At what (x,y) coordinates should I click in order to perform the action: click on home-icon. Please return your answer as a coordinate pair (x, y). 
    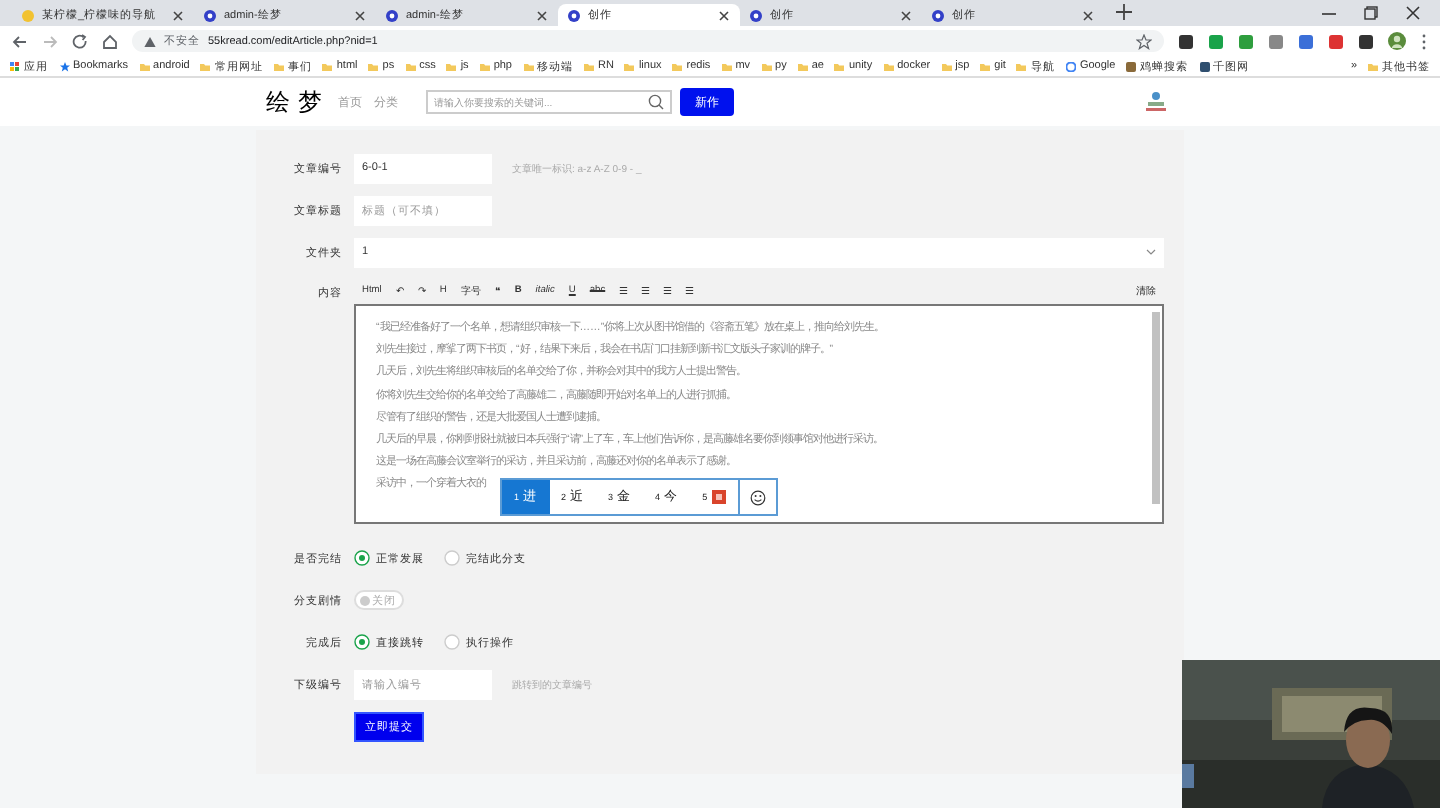
    Looking at the image, I should click on (110, 41).